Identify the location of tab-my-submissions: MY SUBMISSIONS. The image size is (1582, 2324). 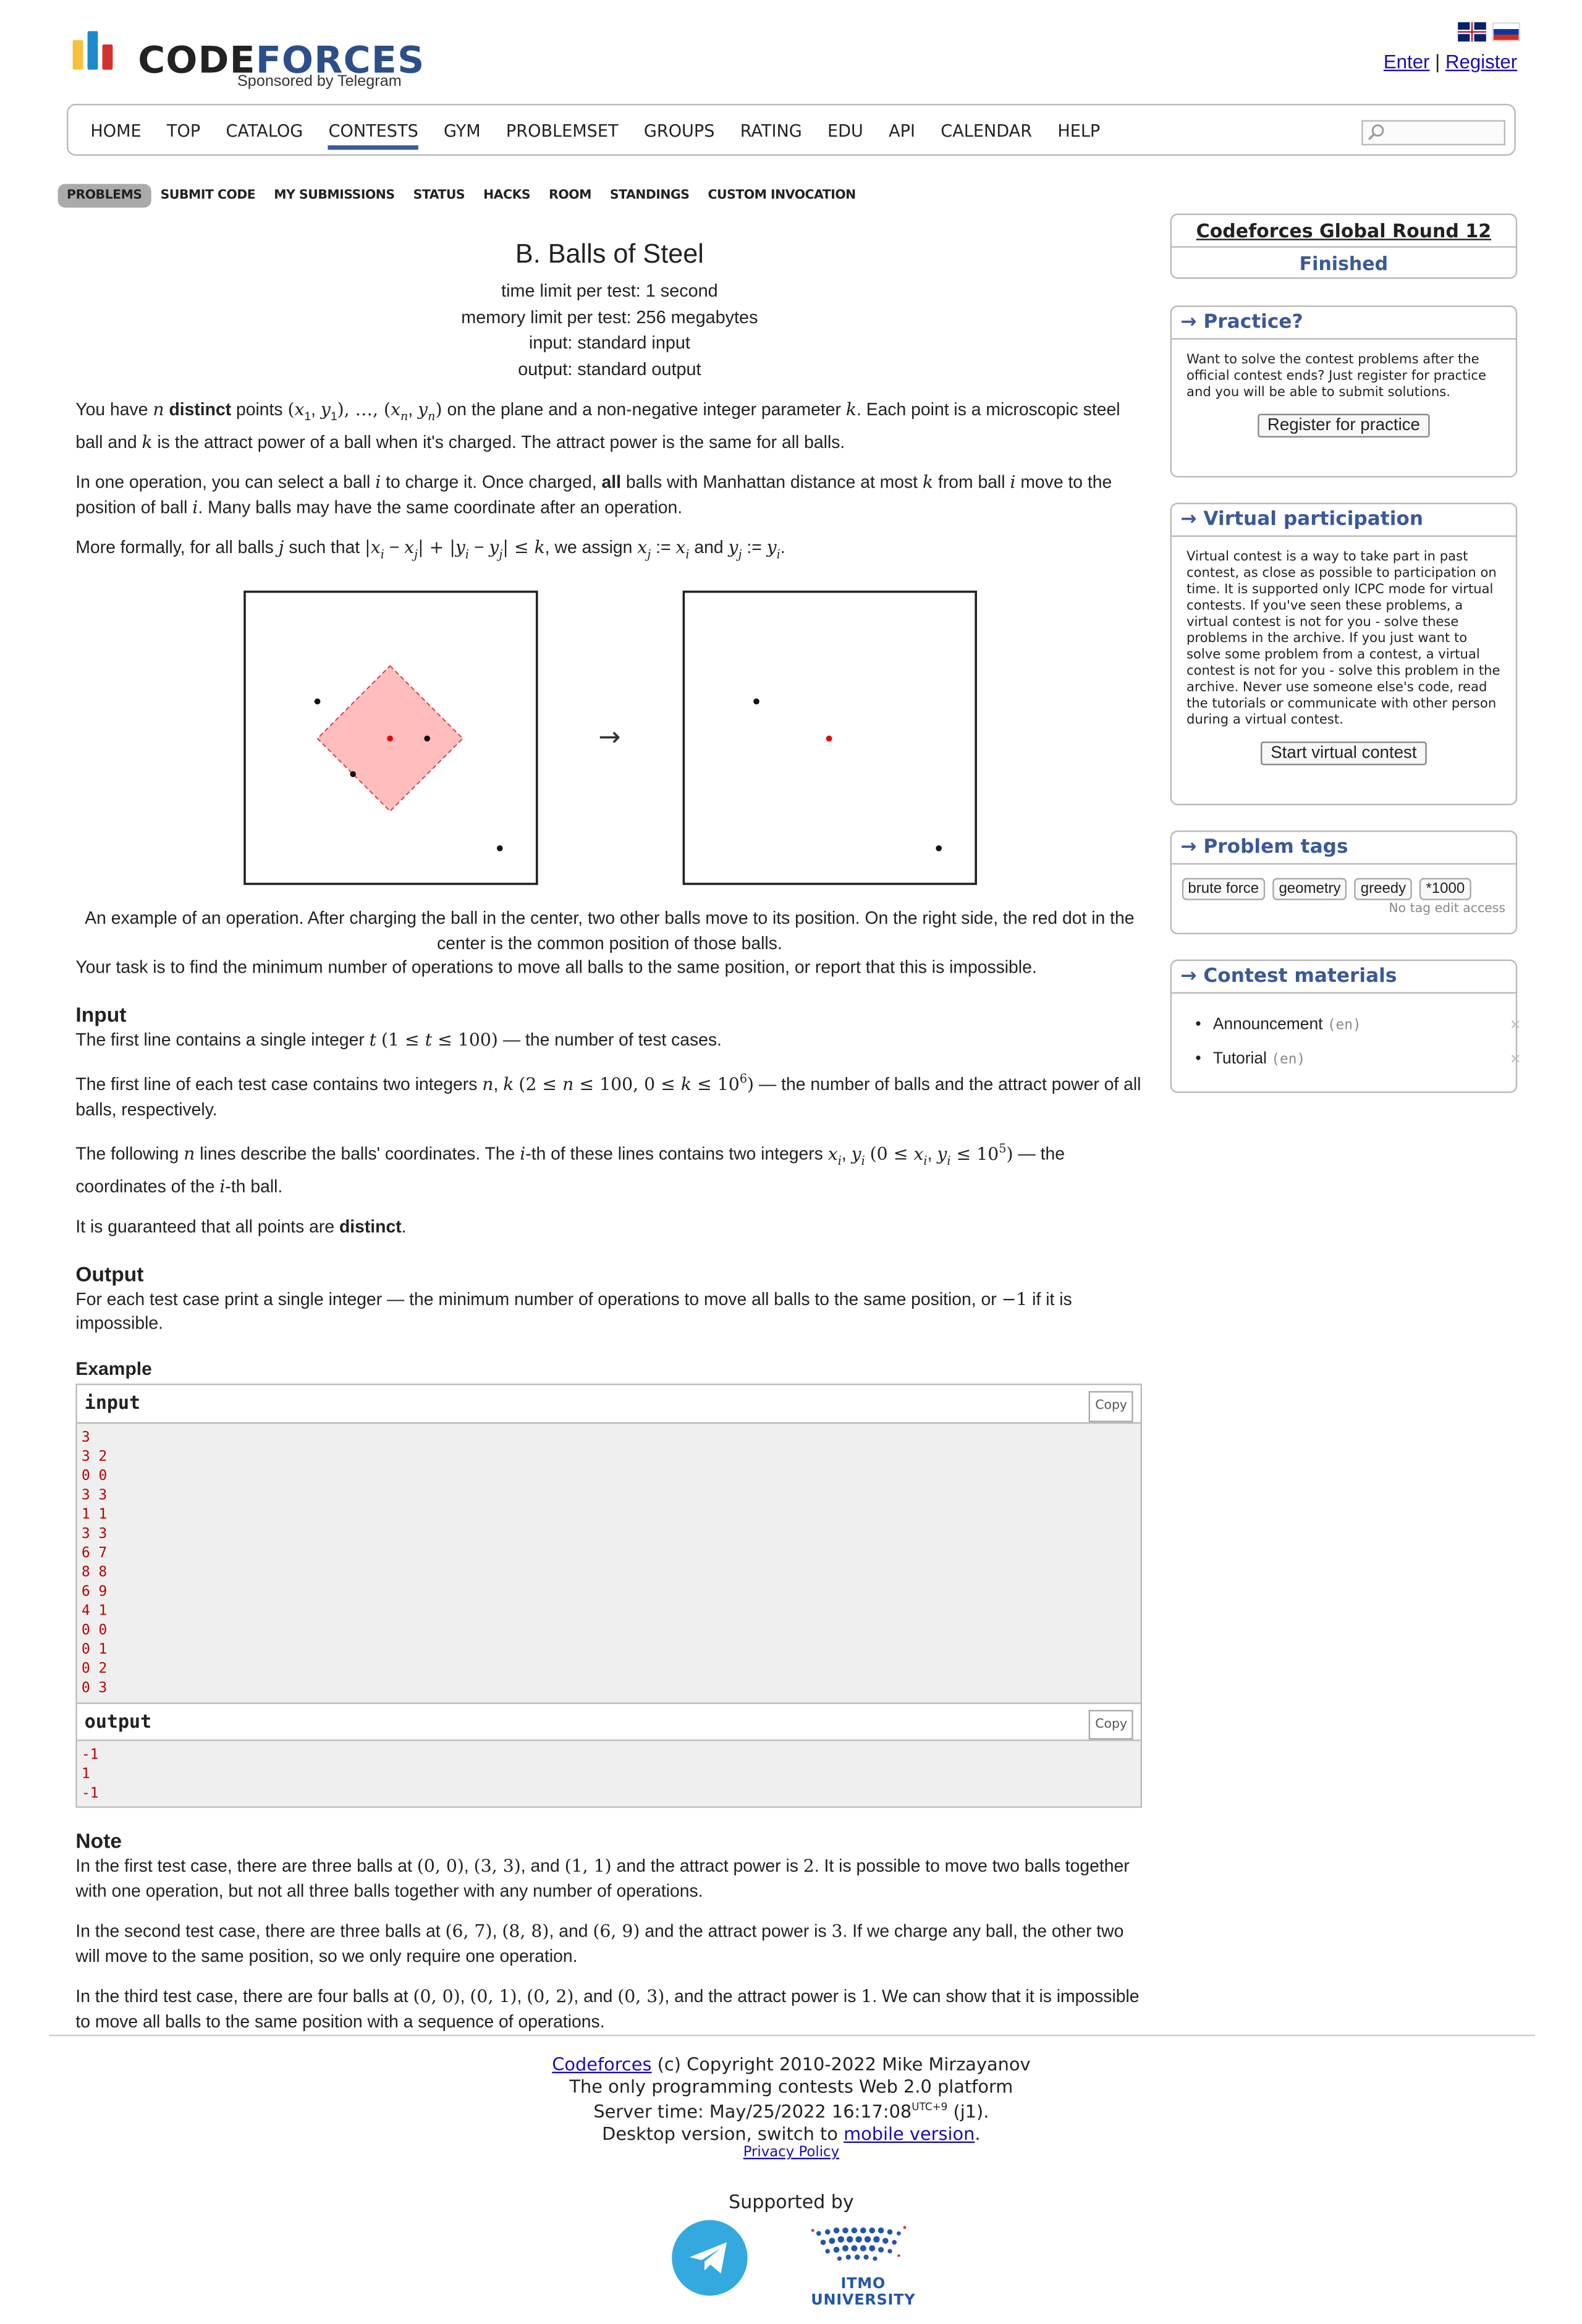
(334, 196).